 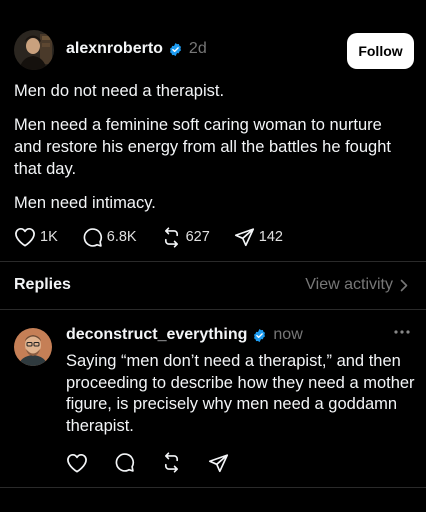 What do you see at coordinates (160, 237) in the screenshot?
I see `post-actions: 1K 6.8K 627 142` at bounding box center [160, 237].